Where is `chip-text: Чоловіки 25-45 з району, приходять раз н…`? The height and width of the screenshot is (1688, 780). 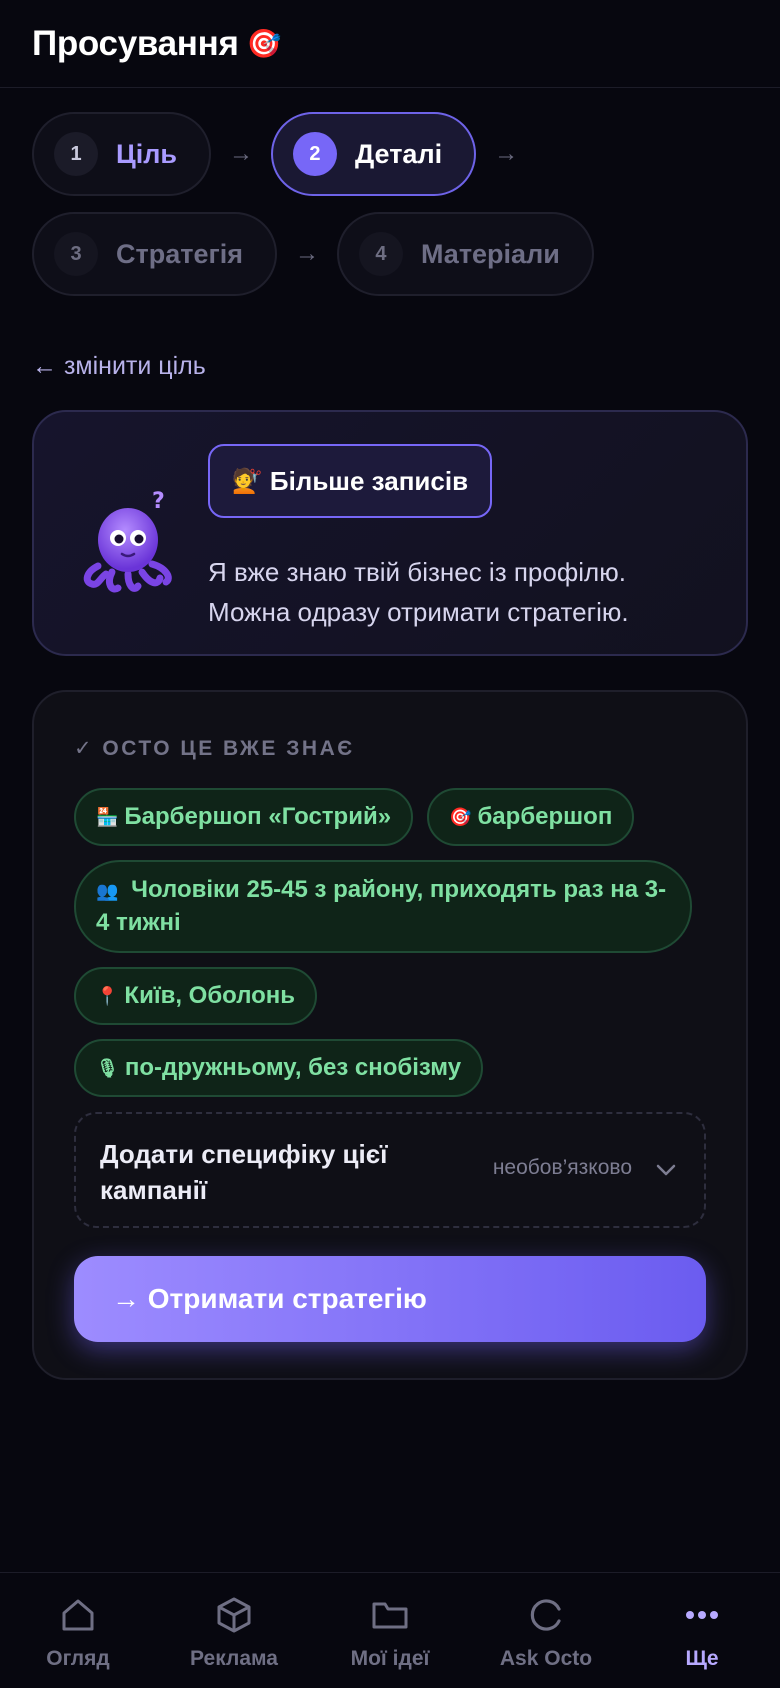
chip-text: Чоловіки 25-45 з району, приходять раз н… is located at coordinates (381, 906).